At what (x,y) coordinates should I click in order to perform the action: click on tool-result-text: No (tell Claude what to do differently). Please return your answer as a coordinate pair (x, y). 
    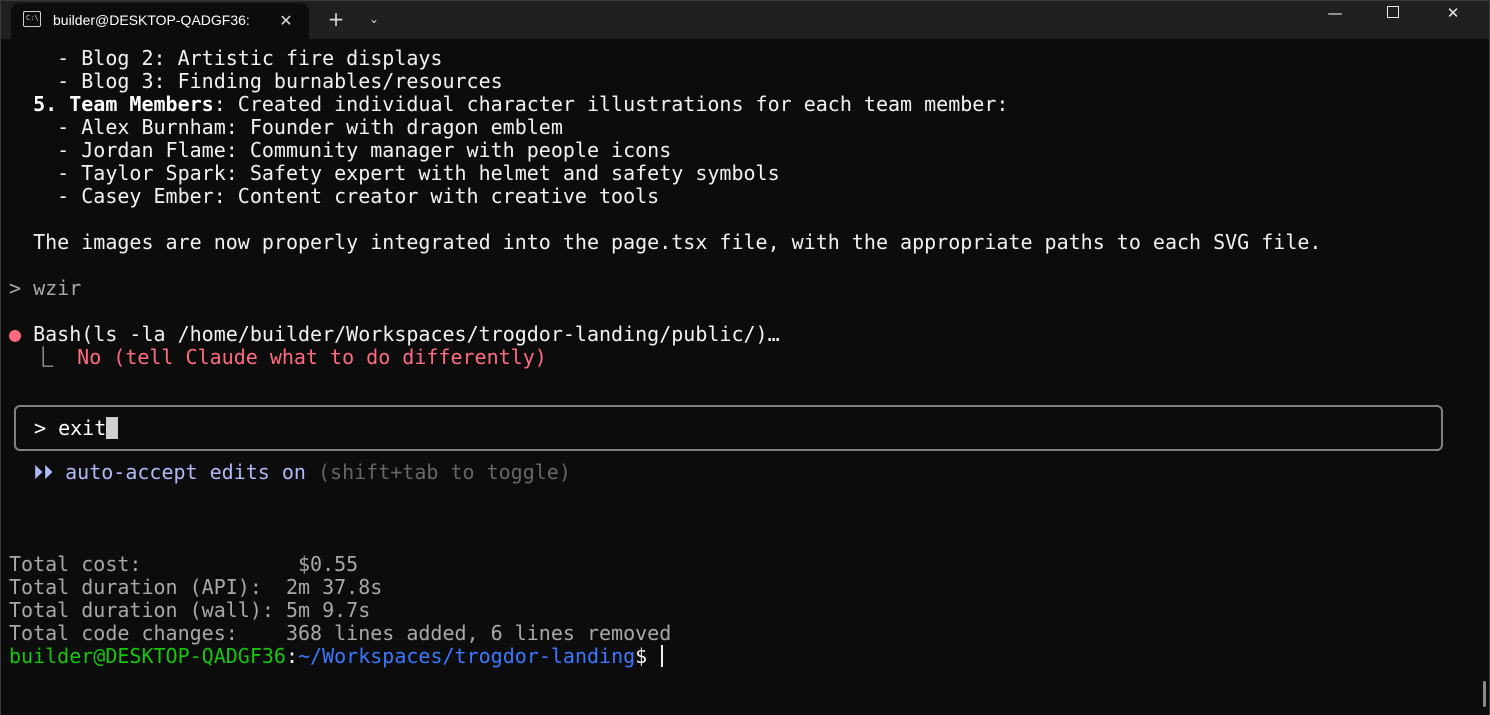
    Looking at the image, I should click on (312, 357).